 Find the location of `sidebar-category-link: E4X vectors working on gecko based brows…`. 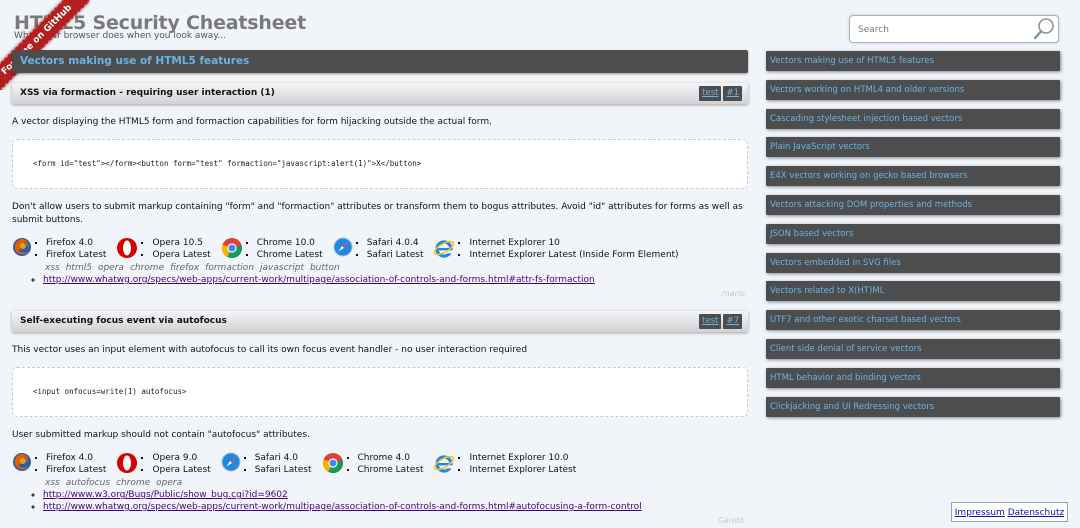

sidebar-category-link: E4X vectors working on gecko based brows… is located at coordinates (913, 176).